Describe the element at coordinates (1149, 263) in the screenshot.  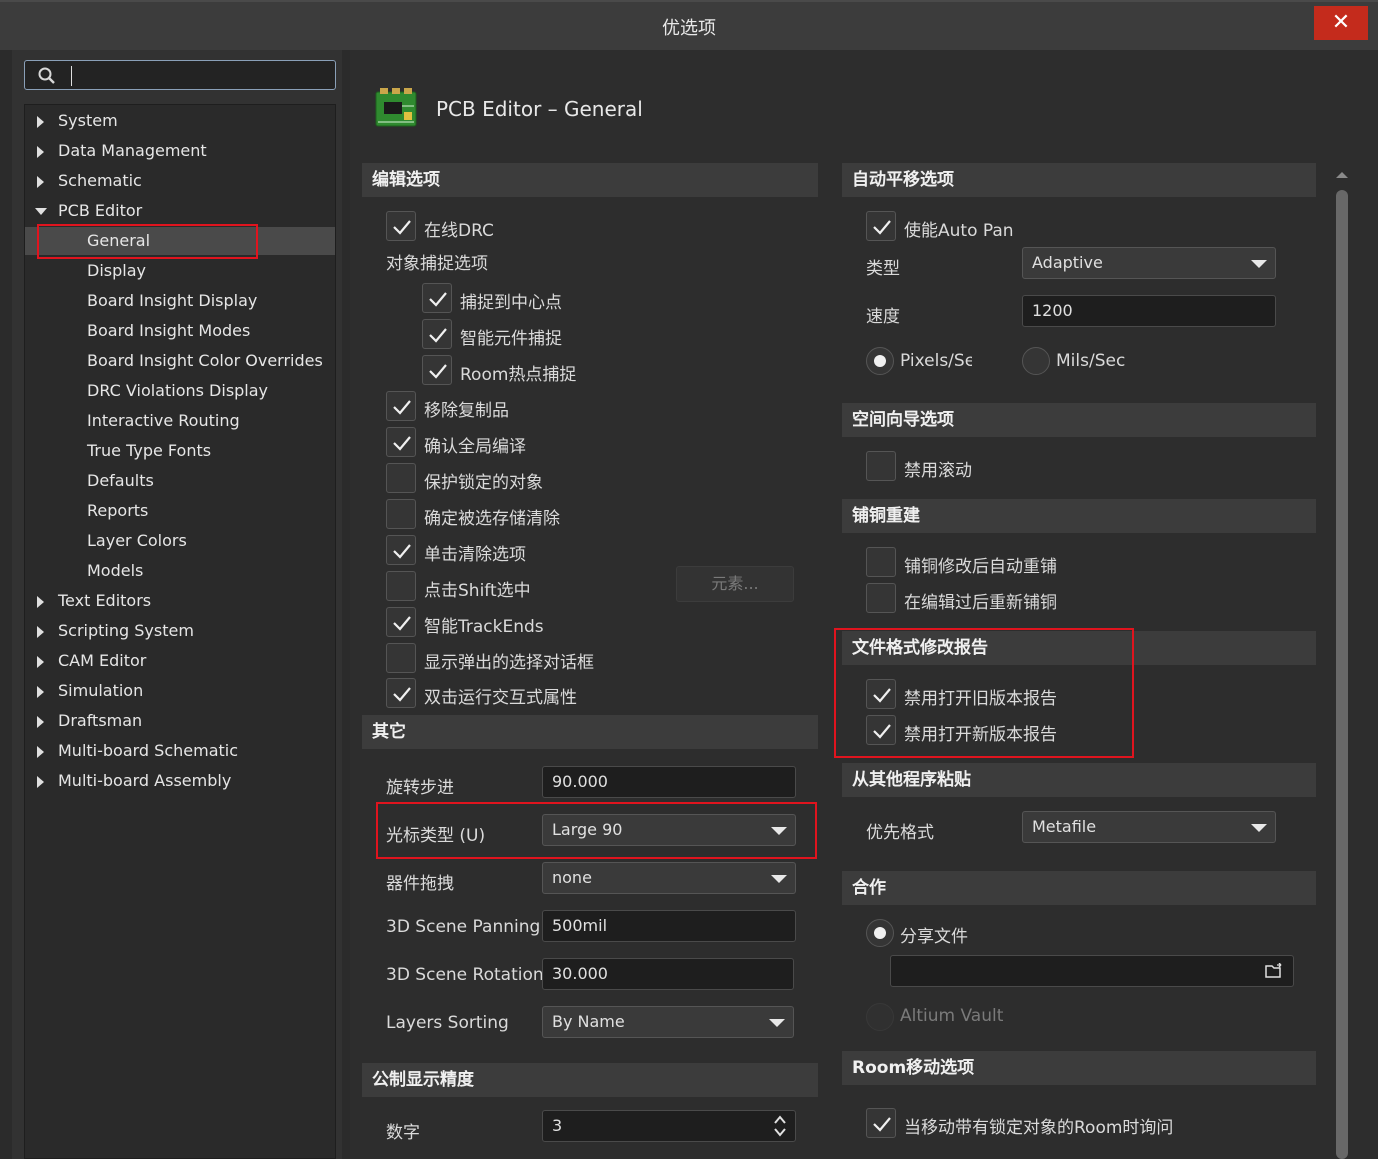
I see `autopan-type-select: Adaptive` at that location.